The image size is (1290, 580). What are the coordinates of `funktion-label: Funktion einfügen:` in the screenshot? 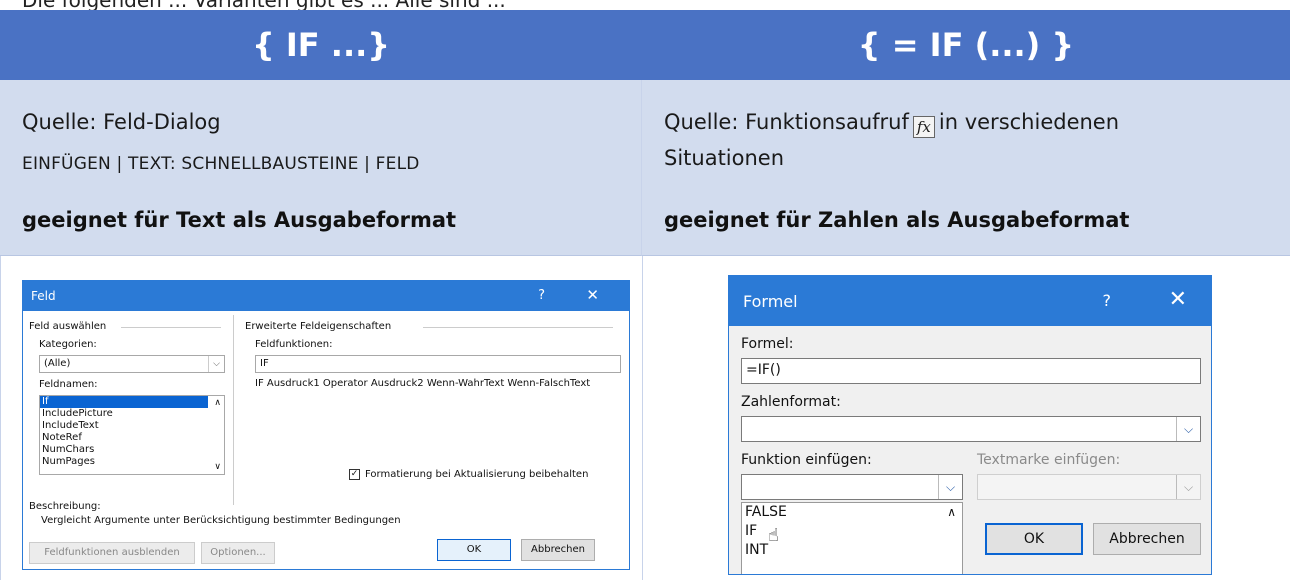 It's located at (806, 460).